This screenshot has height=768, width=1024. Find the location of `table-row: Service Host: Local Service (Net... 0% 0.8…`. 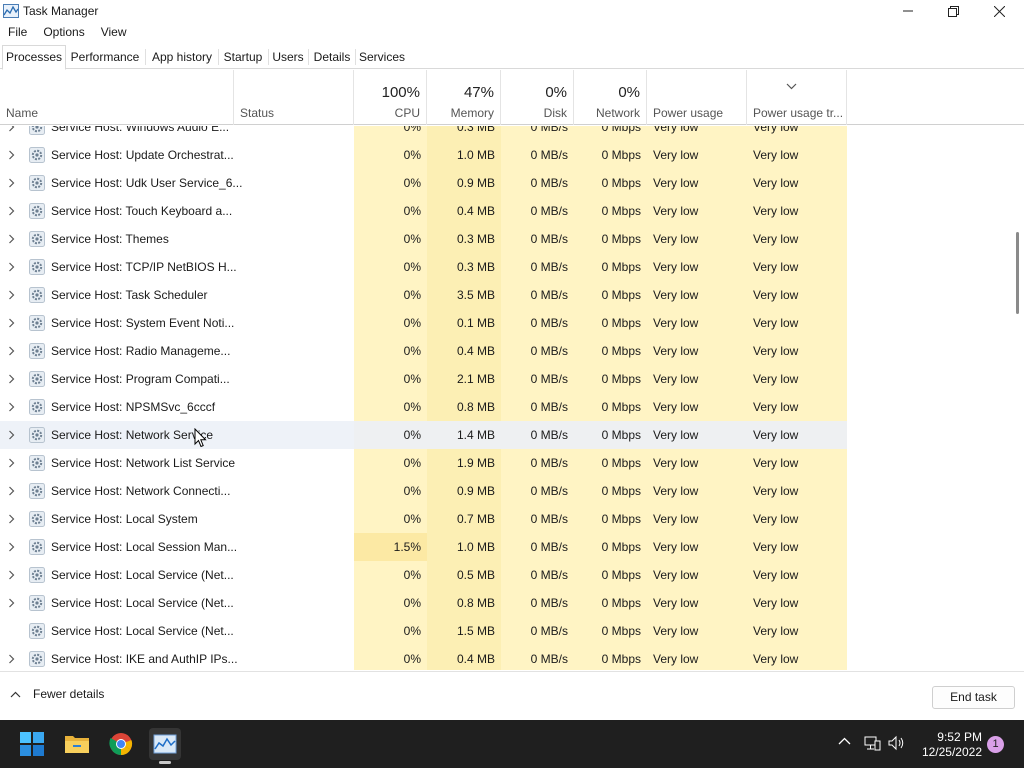

table-row: Service Host: Local Service (Net... 0% 0.8… is located at coordinates (506, 603).